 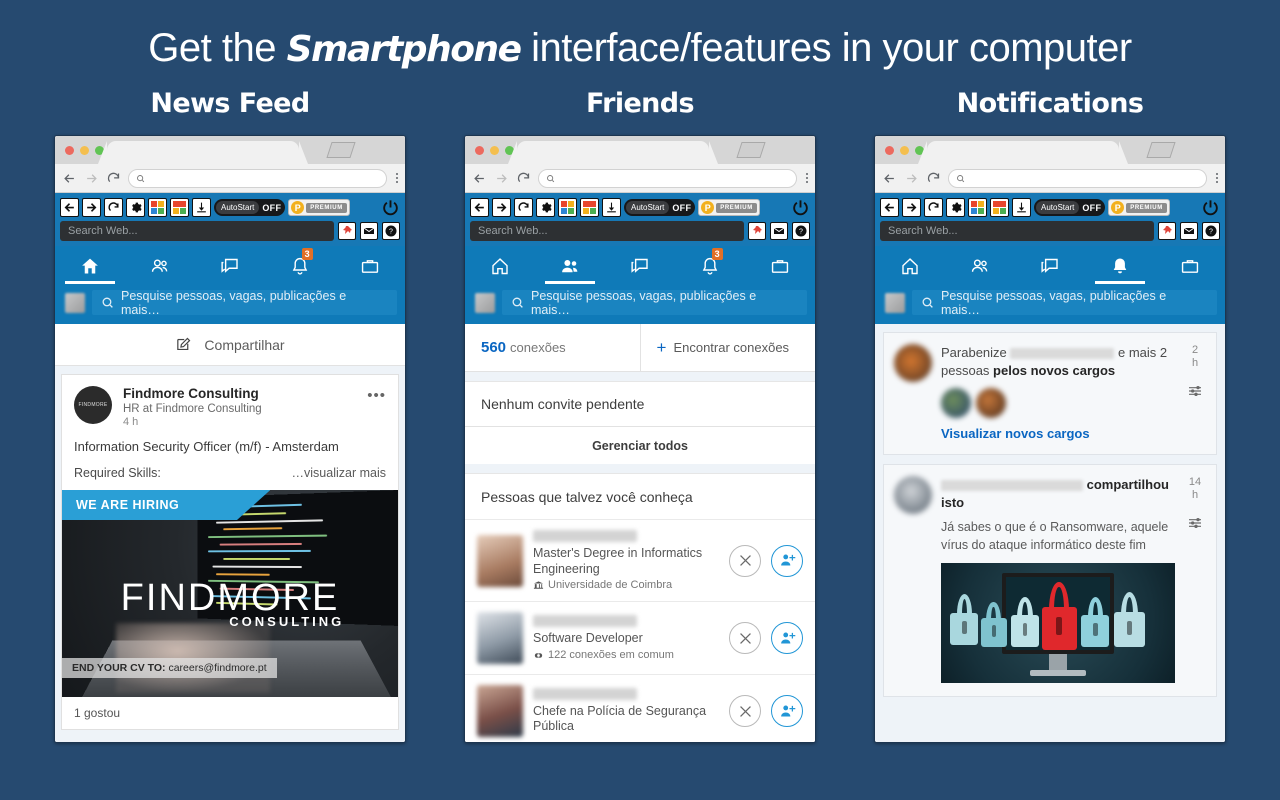 What do you see at coordinates (230, 345) in the screenshot?
I see `share-bar: Compartilhar` at bounding box center [230, 345].